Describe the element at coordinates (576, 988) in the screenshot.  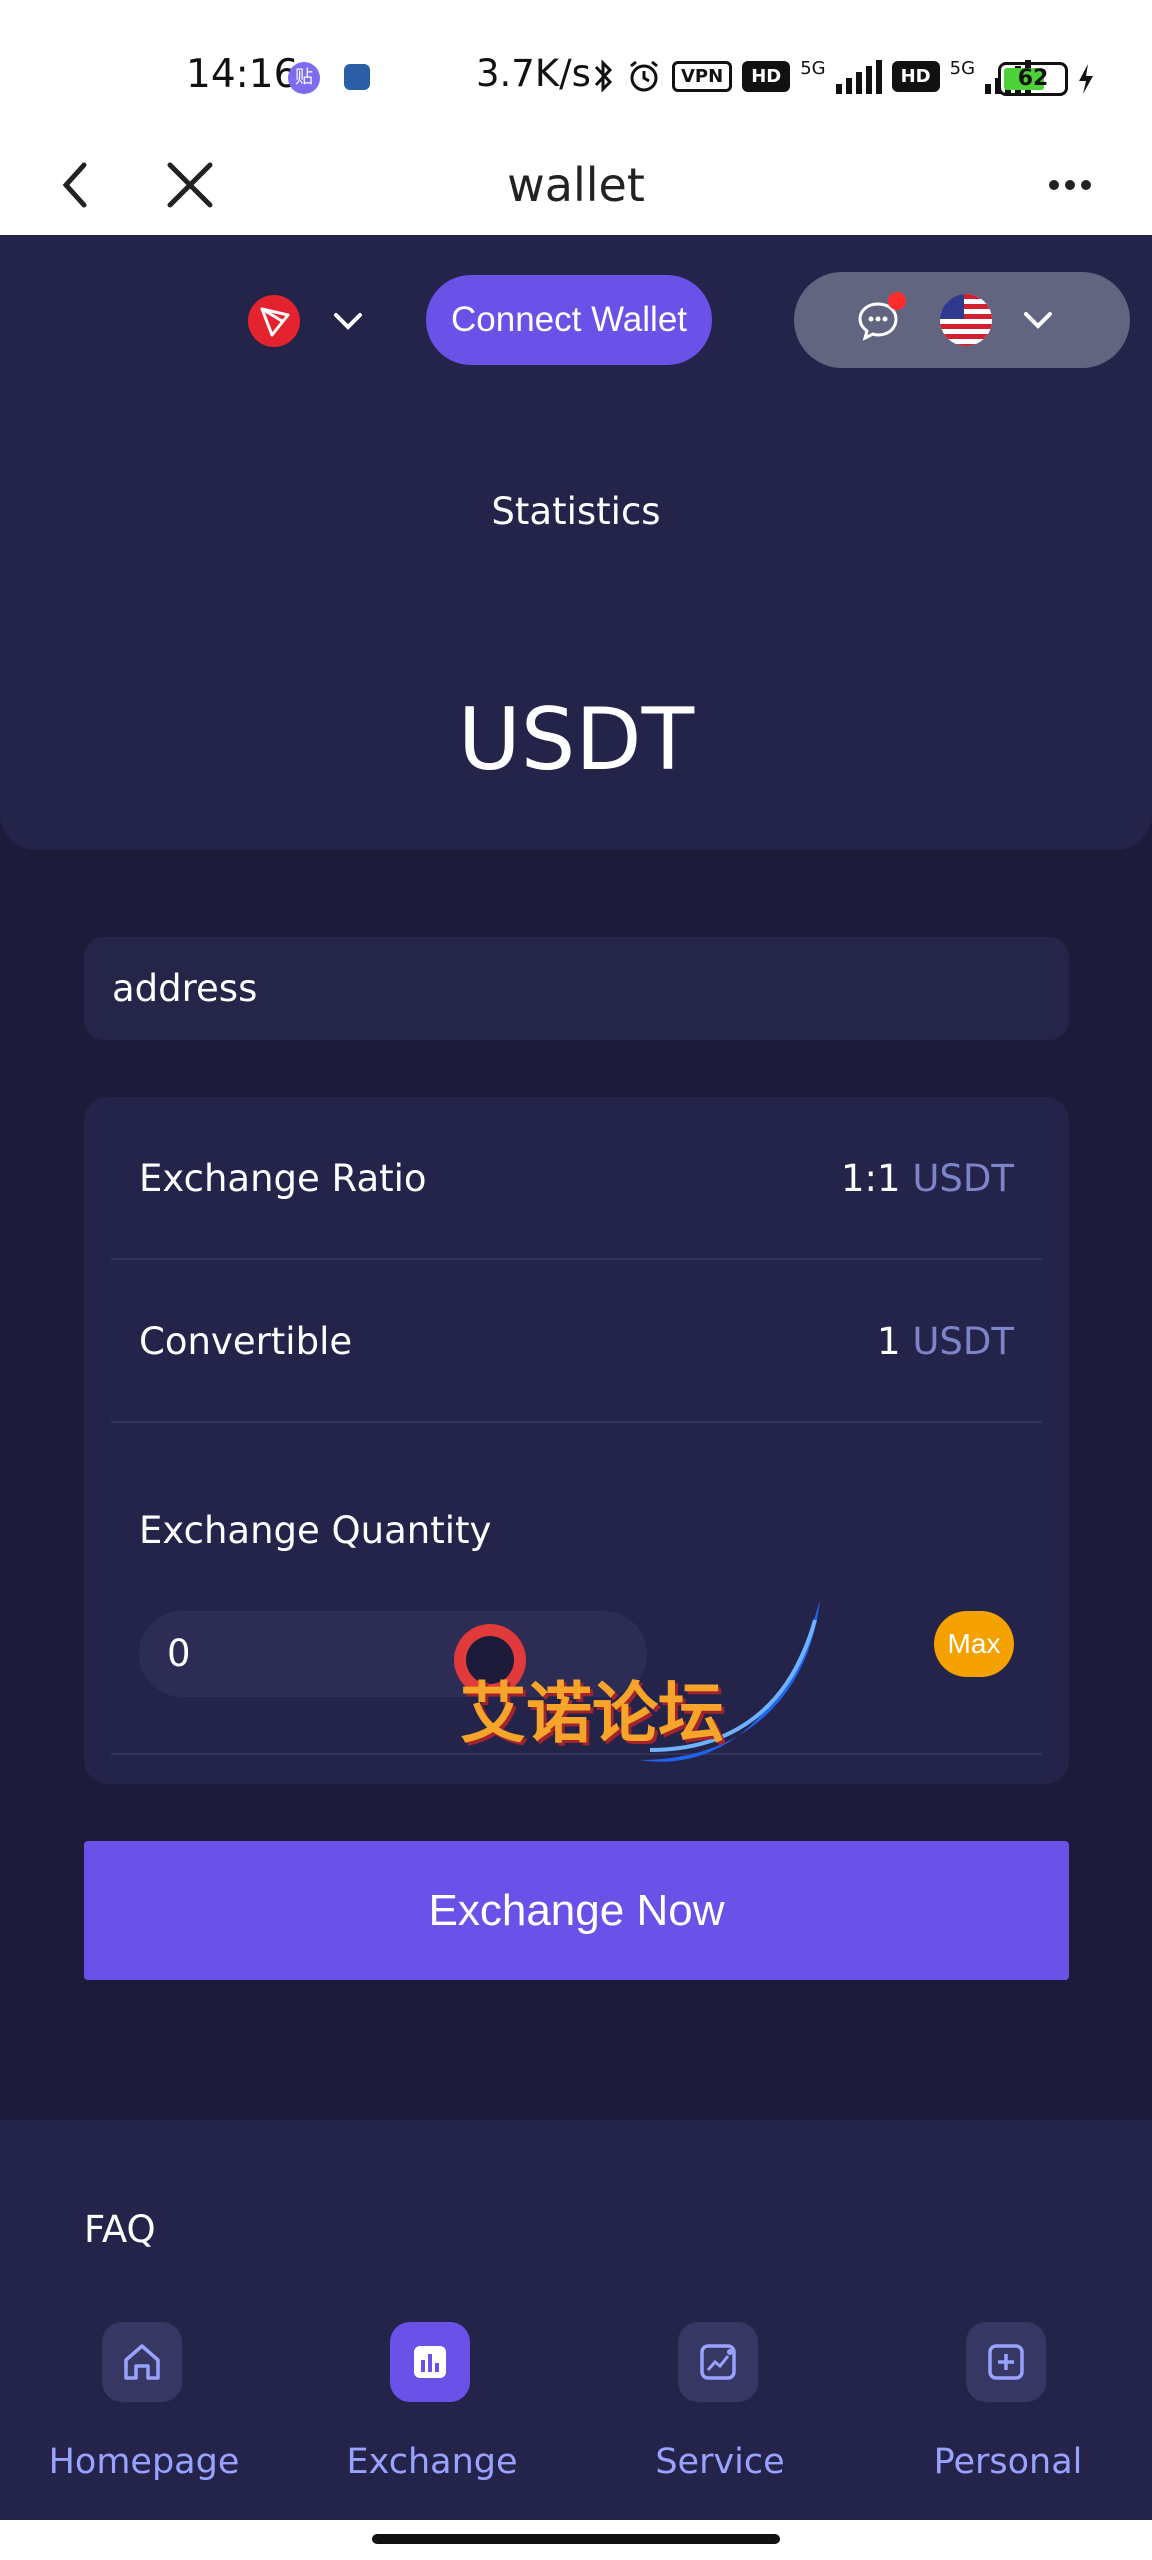
I see `address-input` at that location.